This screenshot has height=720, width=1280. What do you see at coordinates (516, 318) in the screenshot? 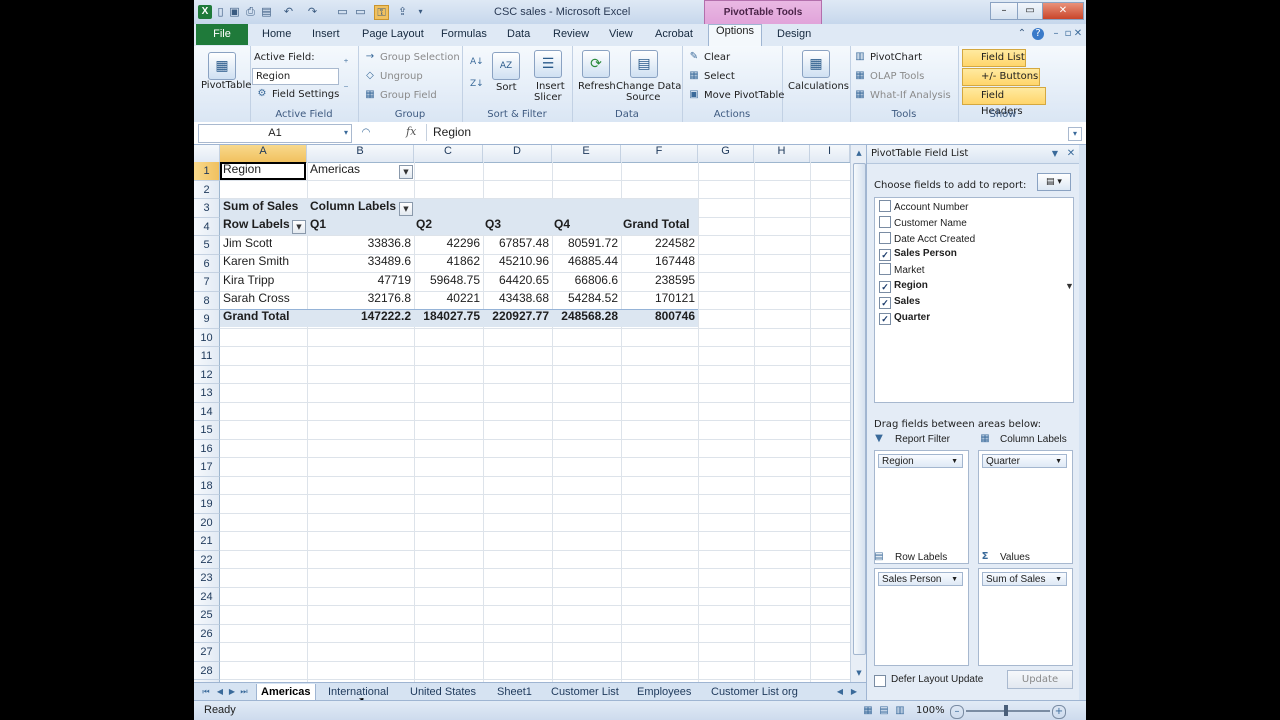
I see `grand-total-value: 220927.77` at bounding box center [516, 318].